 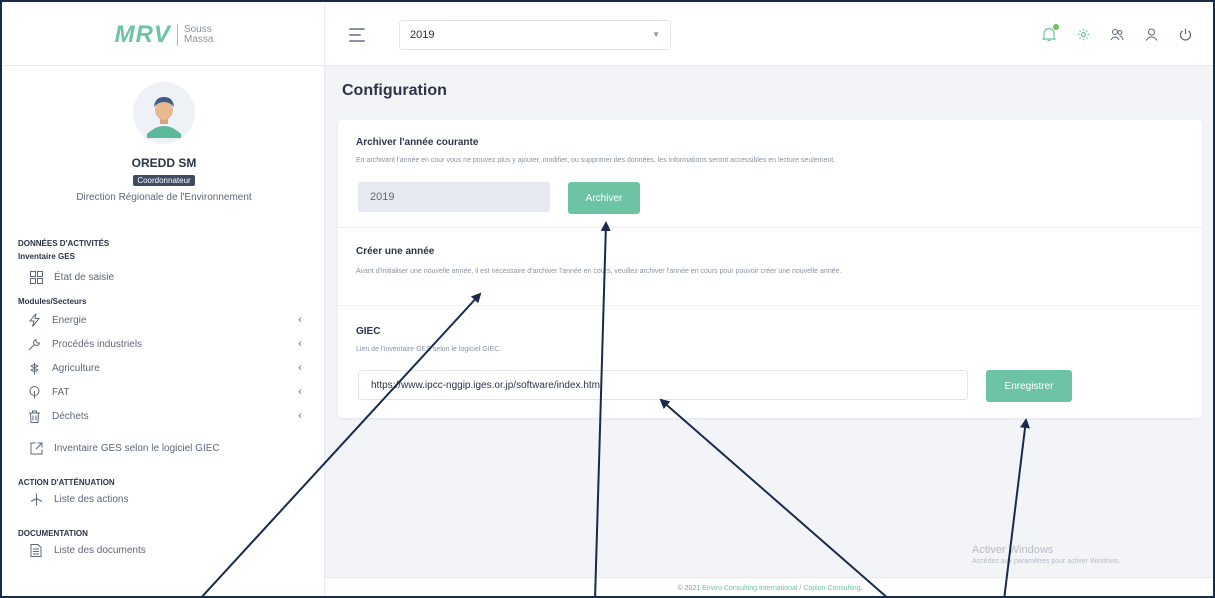 What do you see at coordinates (198, 39) in the screenshot?
I see `brand-sub-line2: Massa` at bounding box center [198, 39].